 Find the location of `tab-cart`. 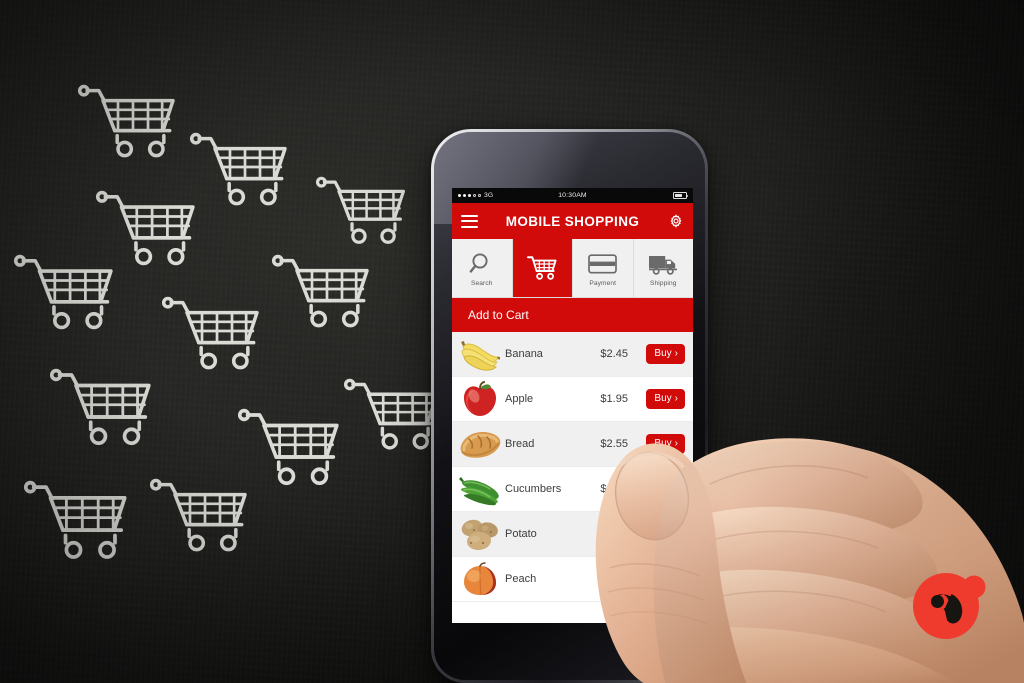

tab-cart is located at coordinates (542, 268).